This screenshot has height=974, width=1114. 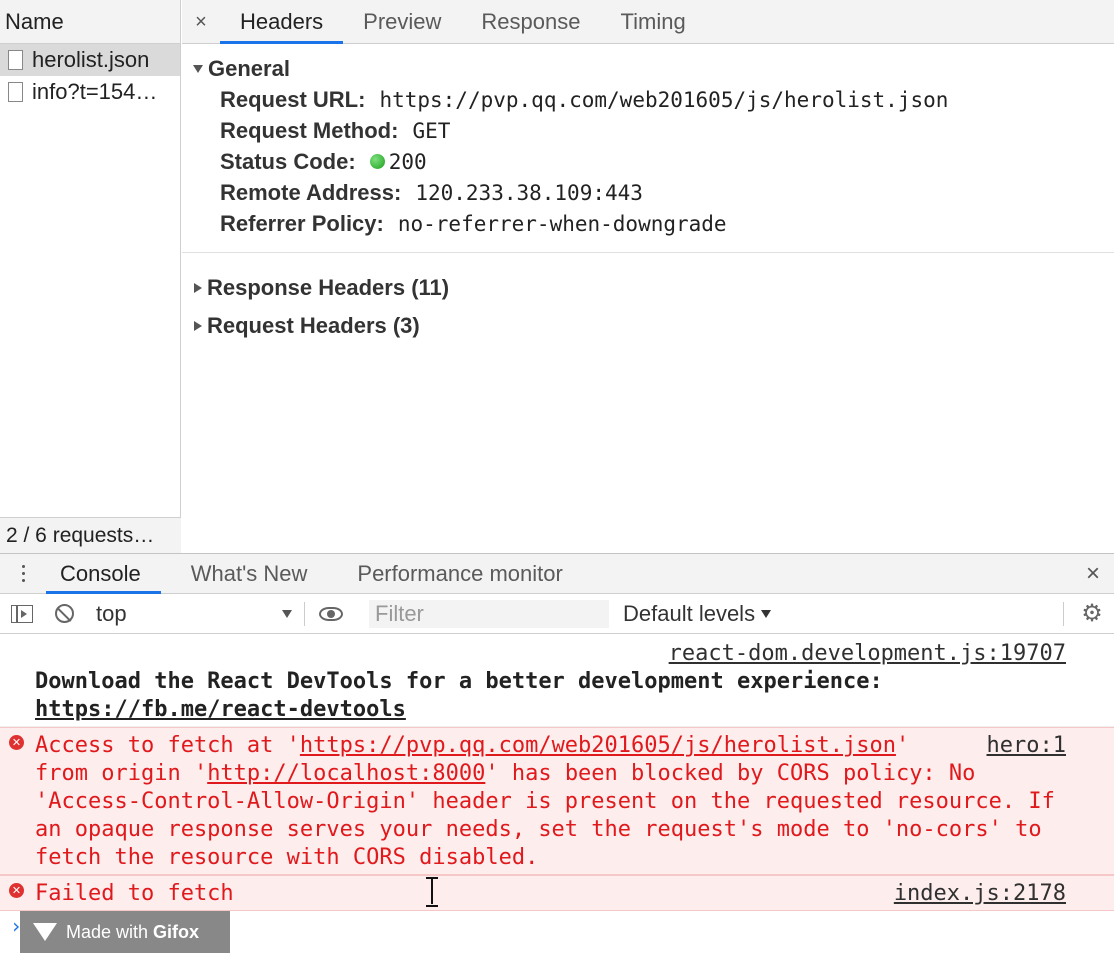 I want to click on gifox-watermark: Made with Gifox, so click(x=125, y=932).